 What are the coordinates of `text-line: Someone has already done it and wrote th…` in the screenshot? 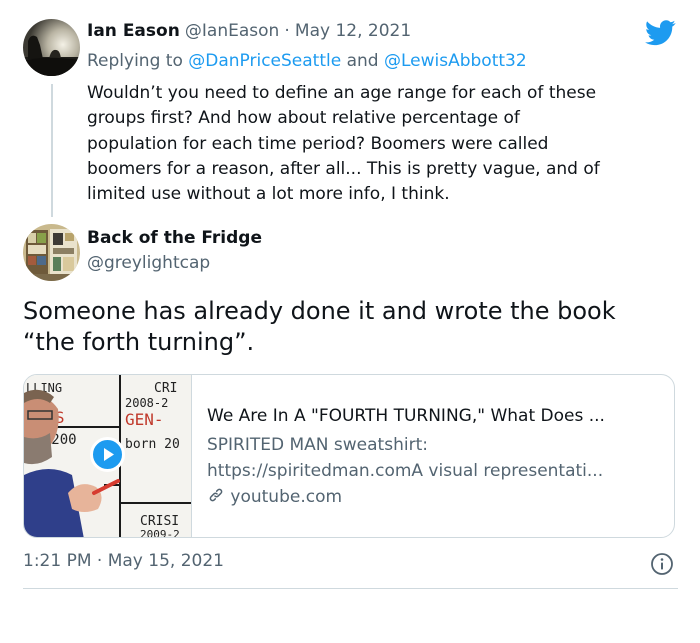 It's located at (319, 311).